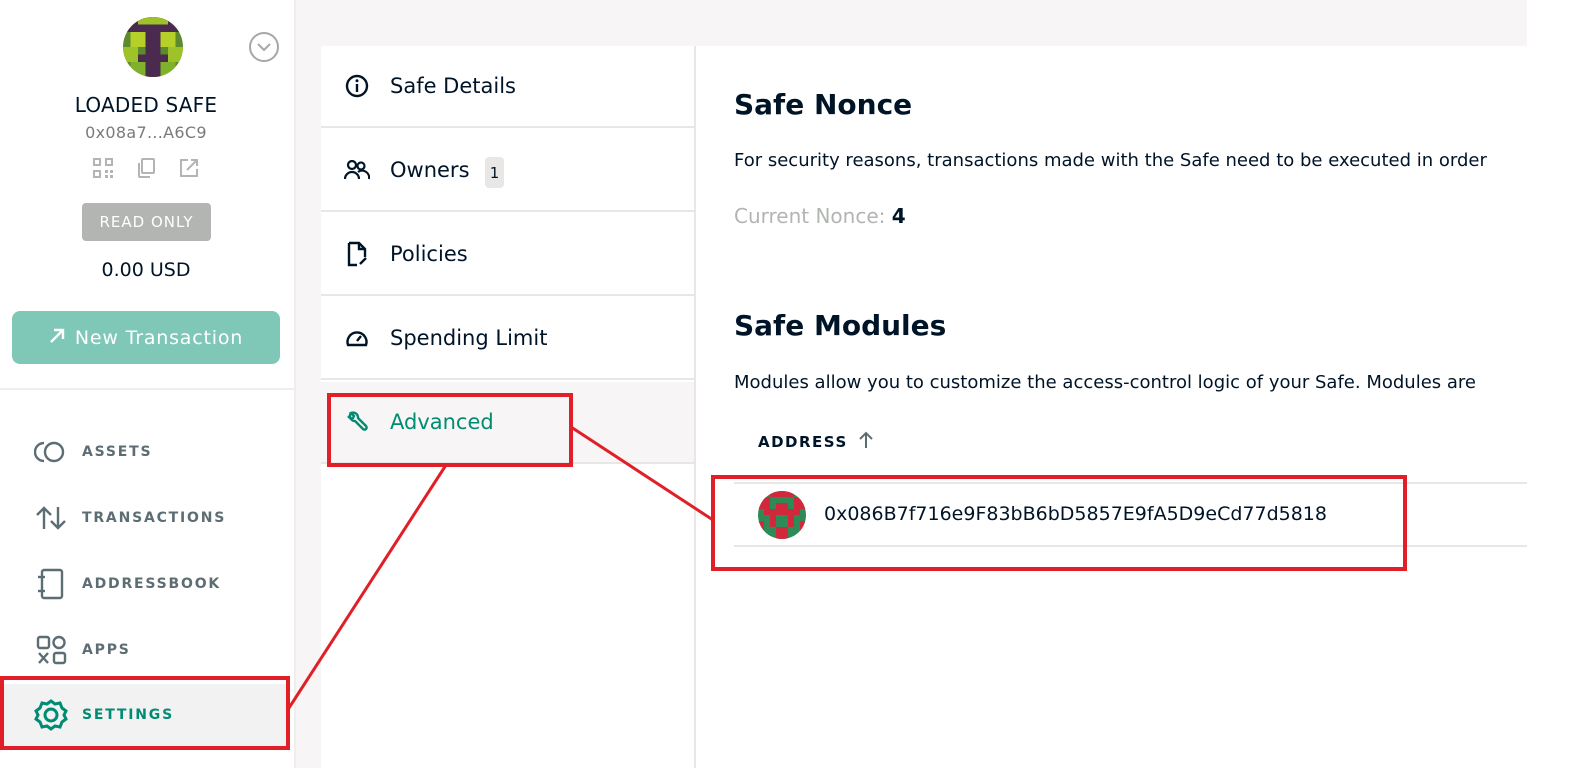 This screenshot has width=1573, height=768. Describe the element at coordinates (782, 515) in the screenshot. I see `module-avatar` at that location.